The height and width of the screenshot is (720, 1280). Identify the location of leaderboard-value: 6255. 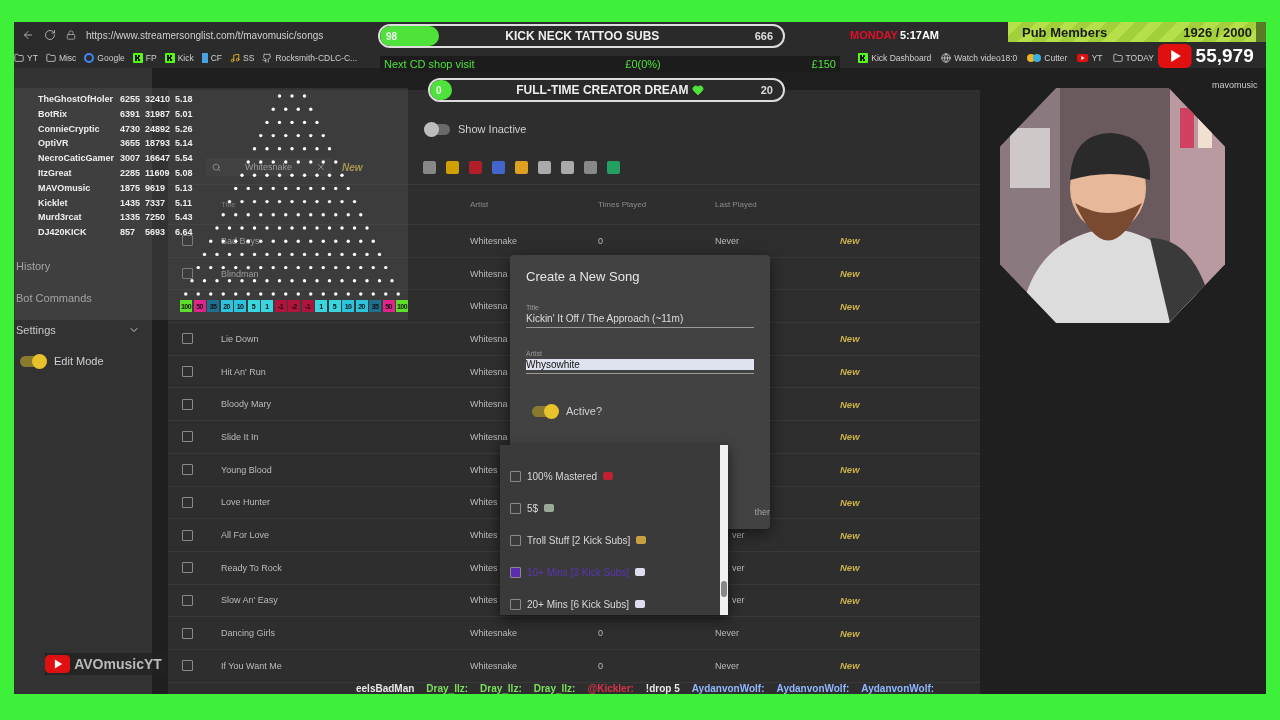
(131, 99).